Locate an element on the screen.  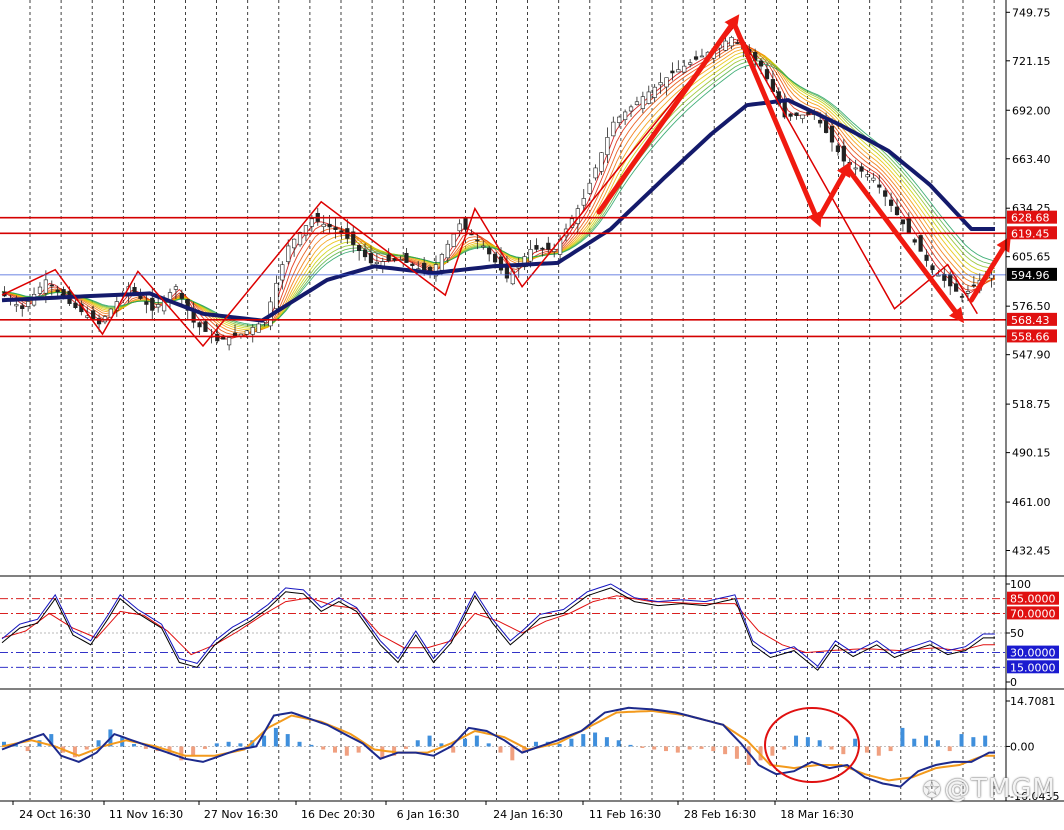
watermark-text: @TMGM is located at coordinates (1000, 789).